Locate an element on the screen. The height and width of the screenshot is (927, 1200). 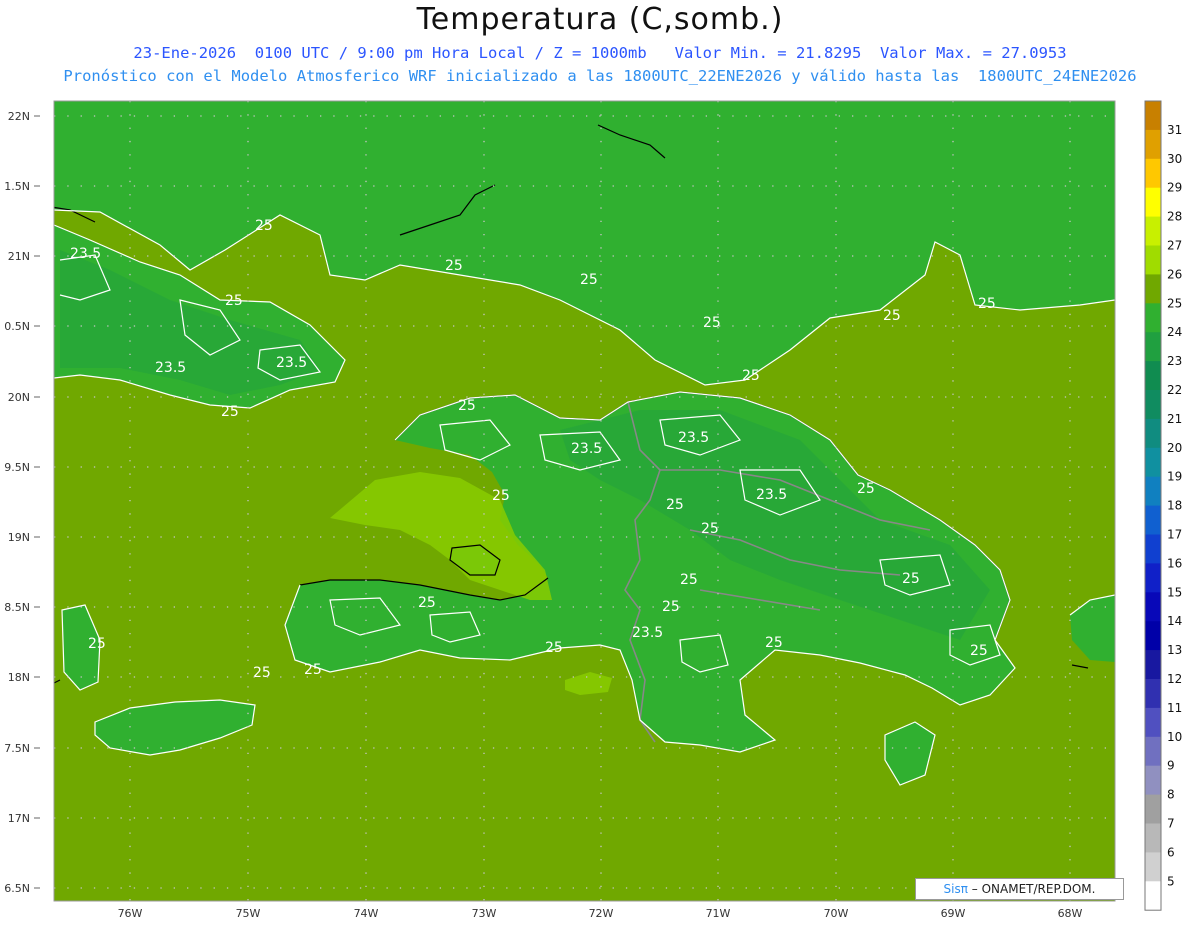
longitude-axis: 76W 75W 74W 73W 72W 71W 70W 69W 68W is located at coordinates (600, 913).